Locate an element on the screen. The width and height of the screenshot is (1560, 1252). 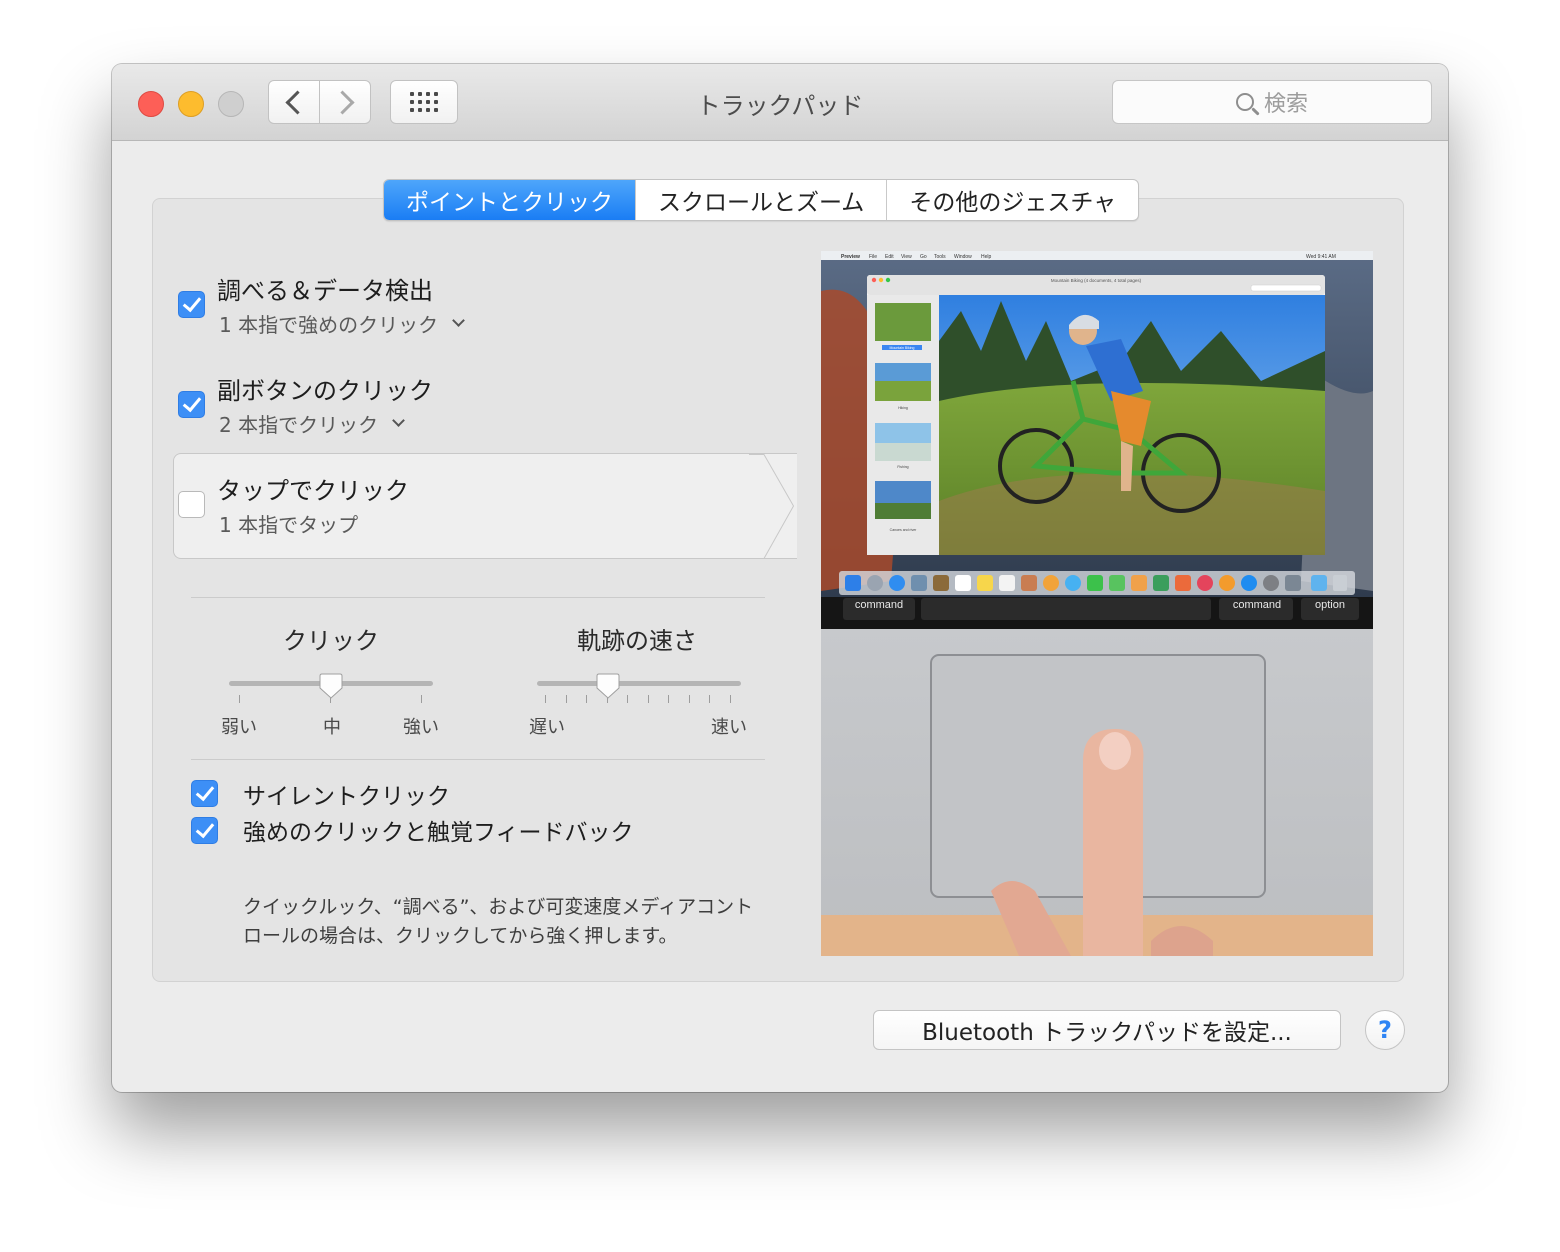
preview-dock is located at coordinates (1096, 583).